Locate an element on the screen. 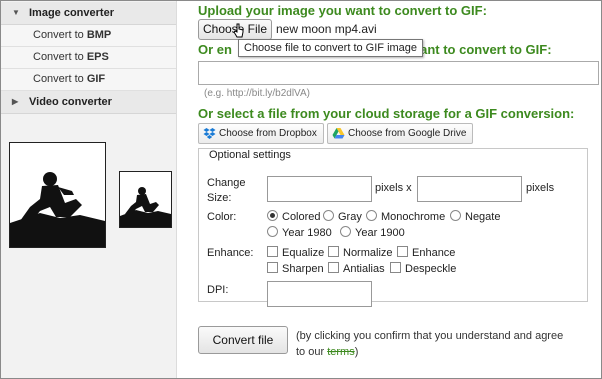 Image resolution: width=602 pixels, height=379 pixels. preview-image-large is located at coordinates (57, 195).